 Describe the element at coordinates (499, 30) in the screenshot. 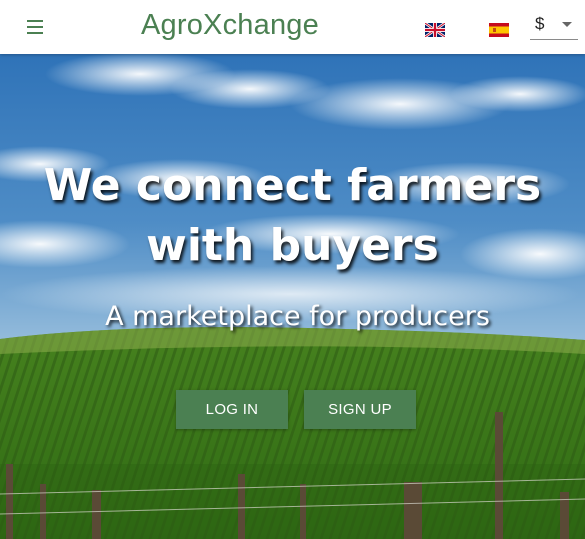

I see `spain-flag-icon` at that location.